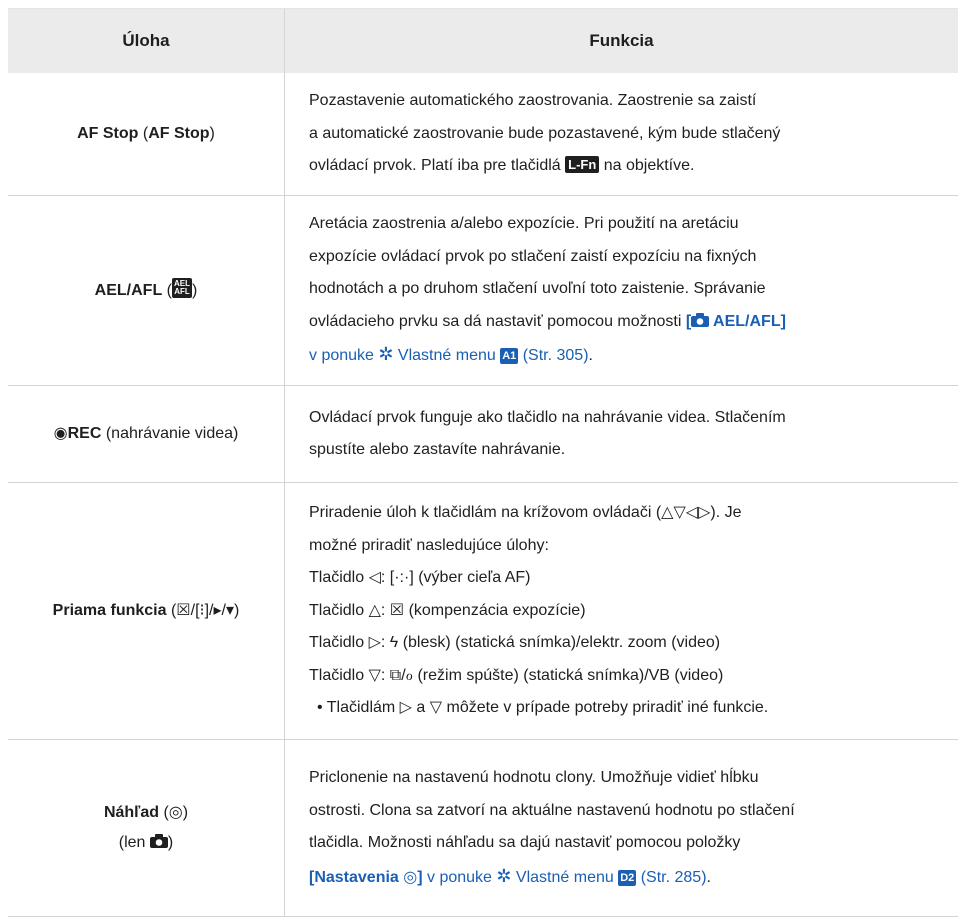  What do you see at coordinates (108, 133) in the screenshot?
I see `task-name: AF Stop` at bounding box center [108, 133].